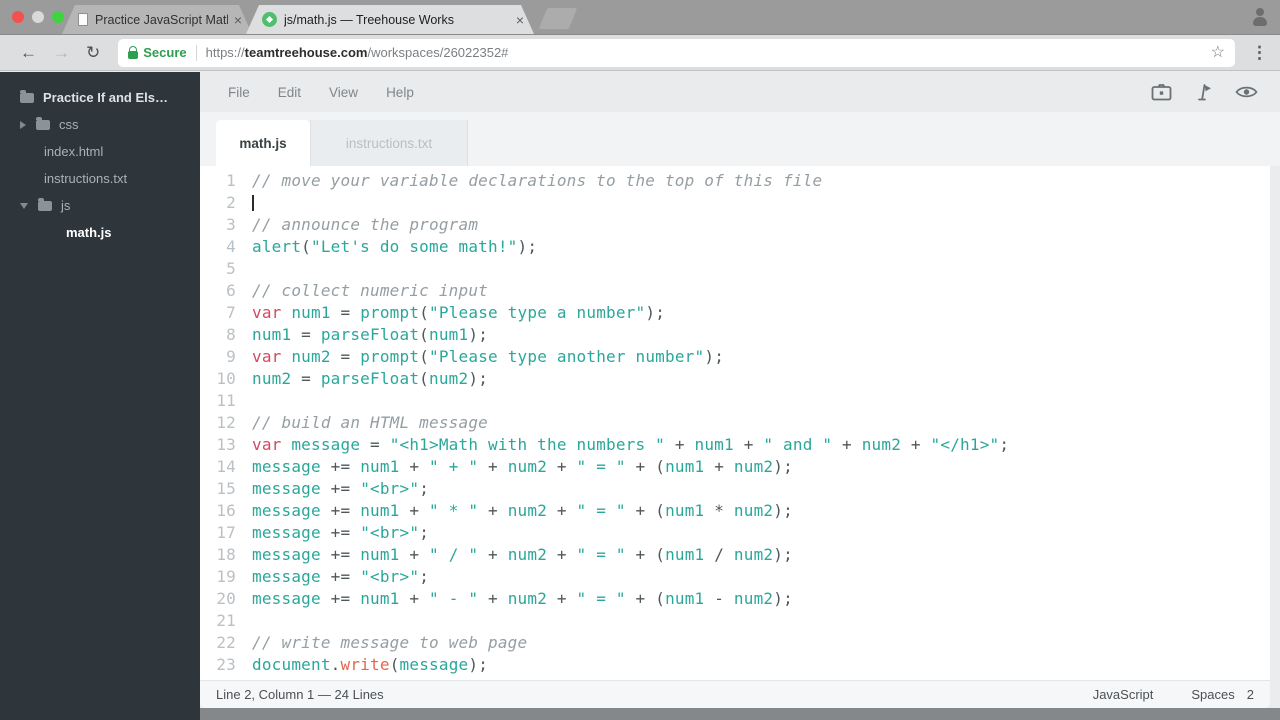 The width and height of the screenshot is (1280, 720). I want to click on code-line: 15 message += "<br>";, so click(735, 489).